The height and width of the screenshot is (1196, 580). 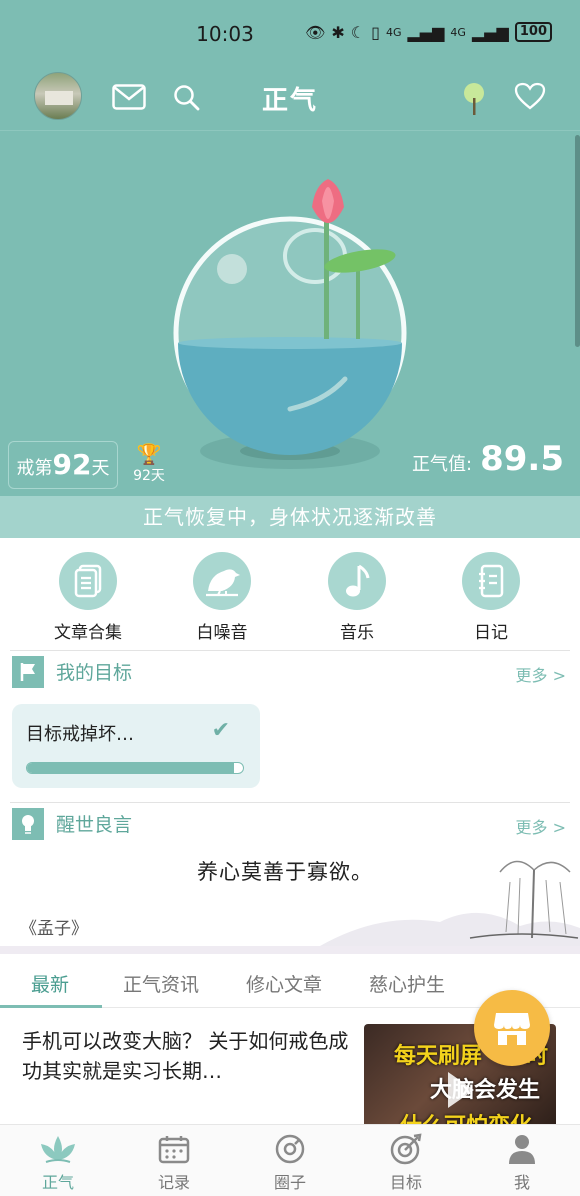 What do you see at coordinates (315, 32) in the screenshot?
I see `eye-icon: 👁` at bounding box center [315, 32].